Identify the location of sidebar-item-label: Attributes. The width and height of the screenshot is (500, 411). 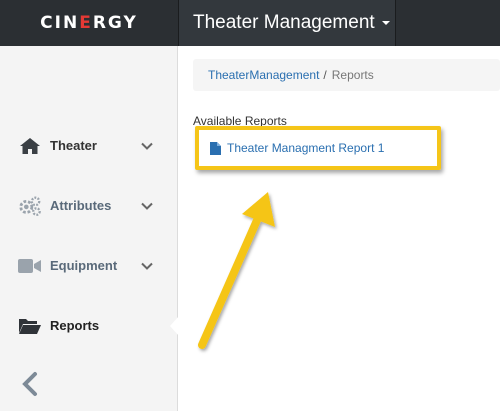
(81, 205).